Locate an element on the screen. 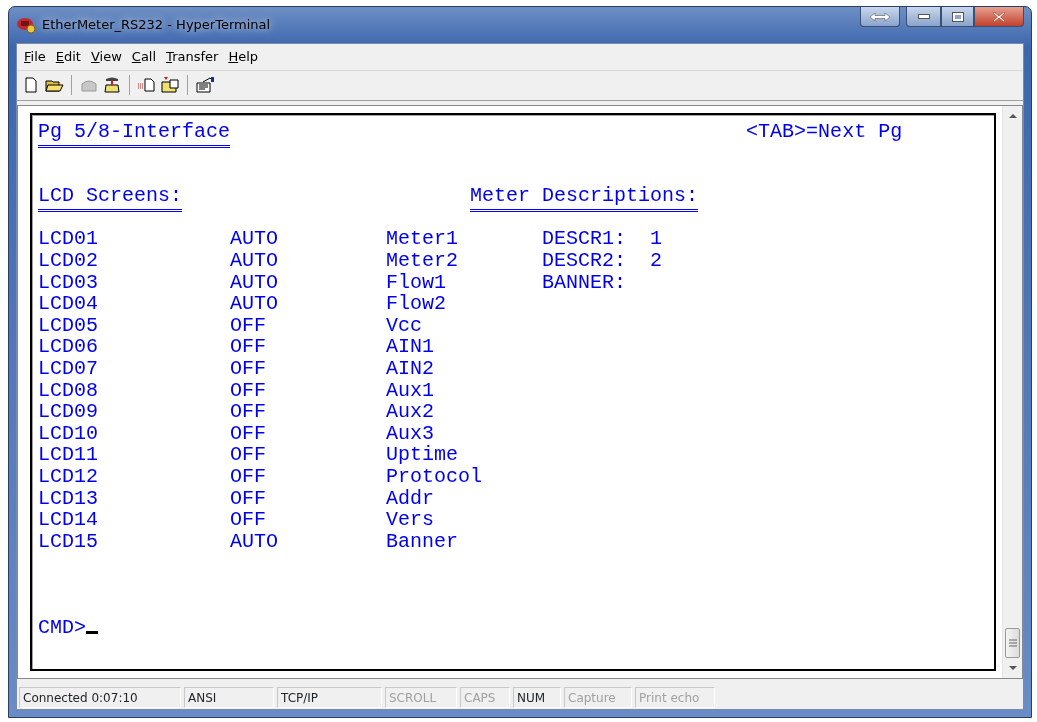 The height and width of the screenshot is (722, 1037). send-document-icon is located at coordinates (147, 85).